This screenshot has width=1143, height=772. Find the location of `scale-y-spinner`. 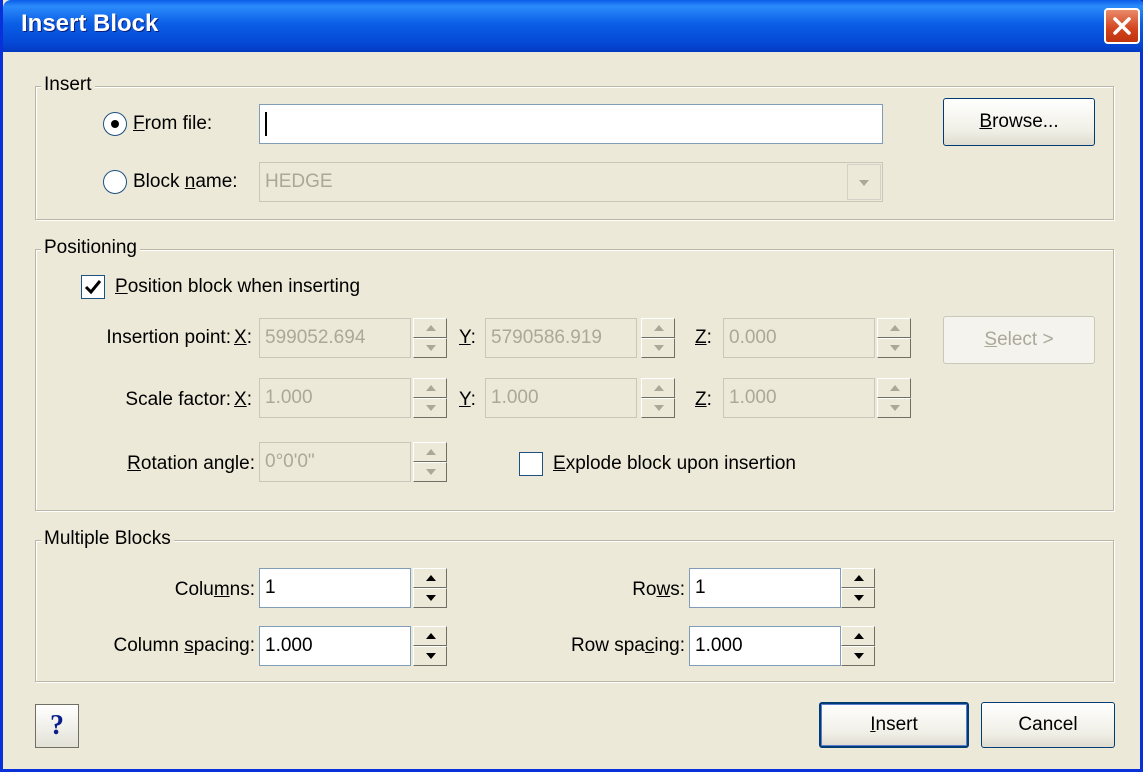

scale-y-spinner is located at coordinates (658, 398).